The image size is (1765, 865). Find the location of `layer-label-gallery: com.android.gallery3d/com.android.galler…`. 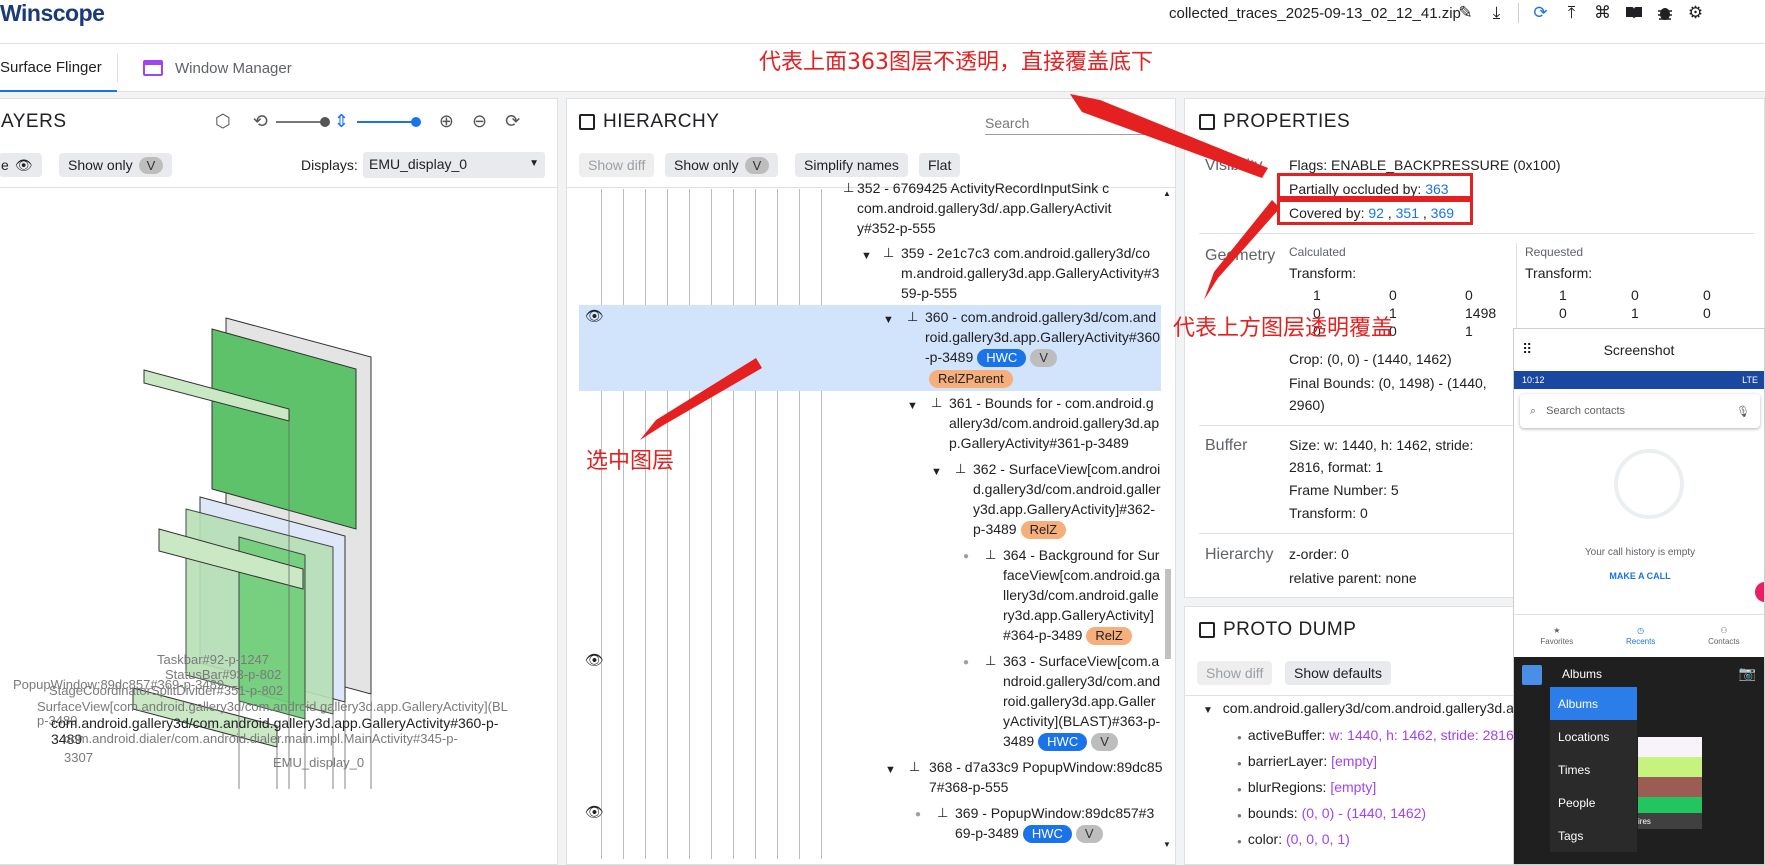

layer-label-gallery: com.android.gallery3d/com.android.galler… is located at coordinates (274, 723).